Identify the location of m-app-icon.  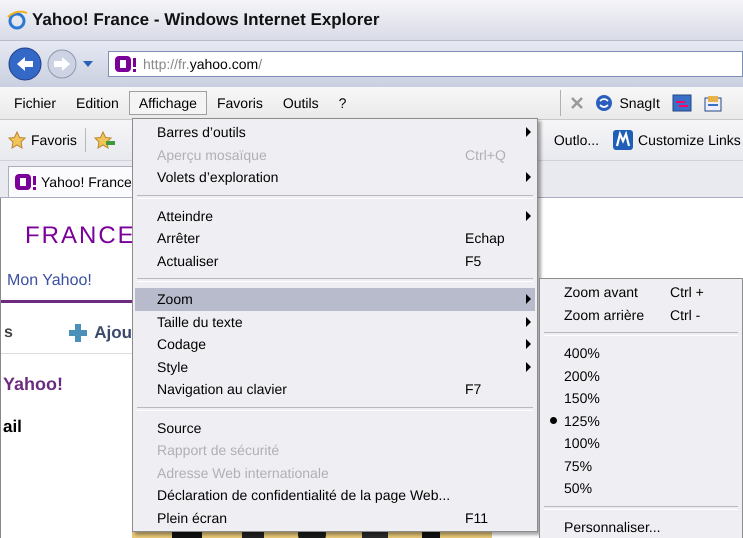
(623, 140).